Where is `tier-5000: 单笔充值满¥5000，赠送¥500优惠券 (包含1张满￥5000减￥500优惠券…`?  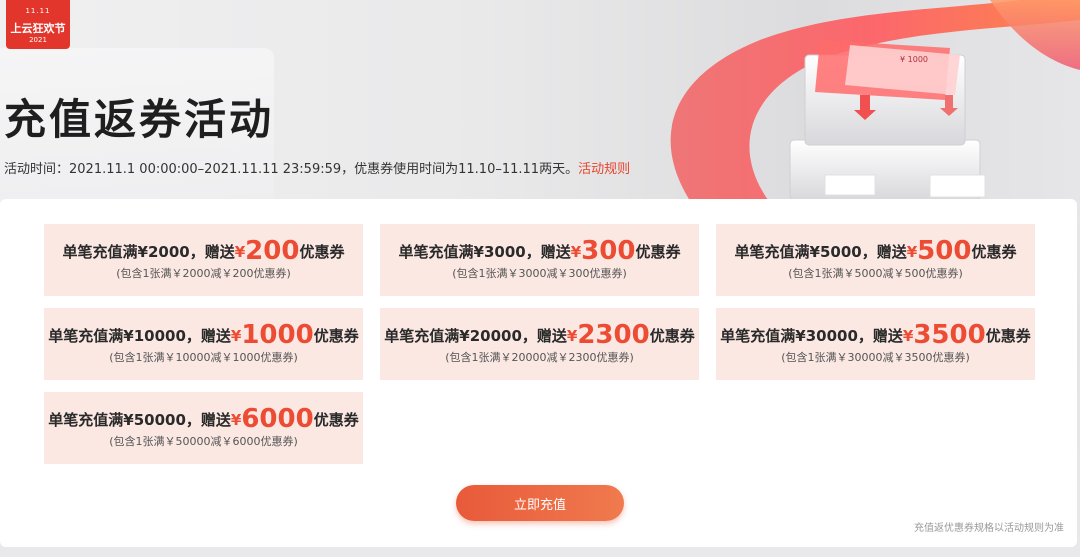 tier-5000: 单笔充值满¥5000，赠送¥500优惠券 (包含1张满￥5000减￥500优惠券… is located at coordinates (875, 260).